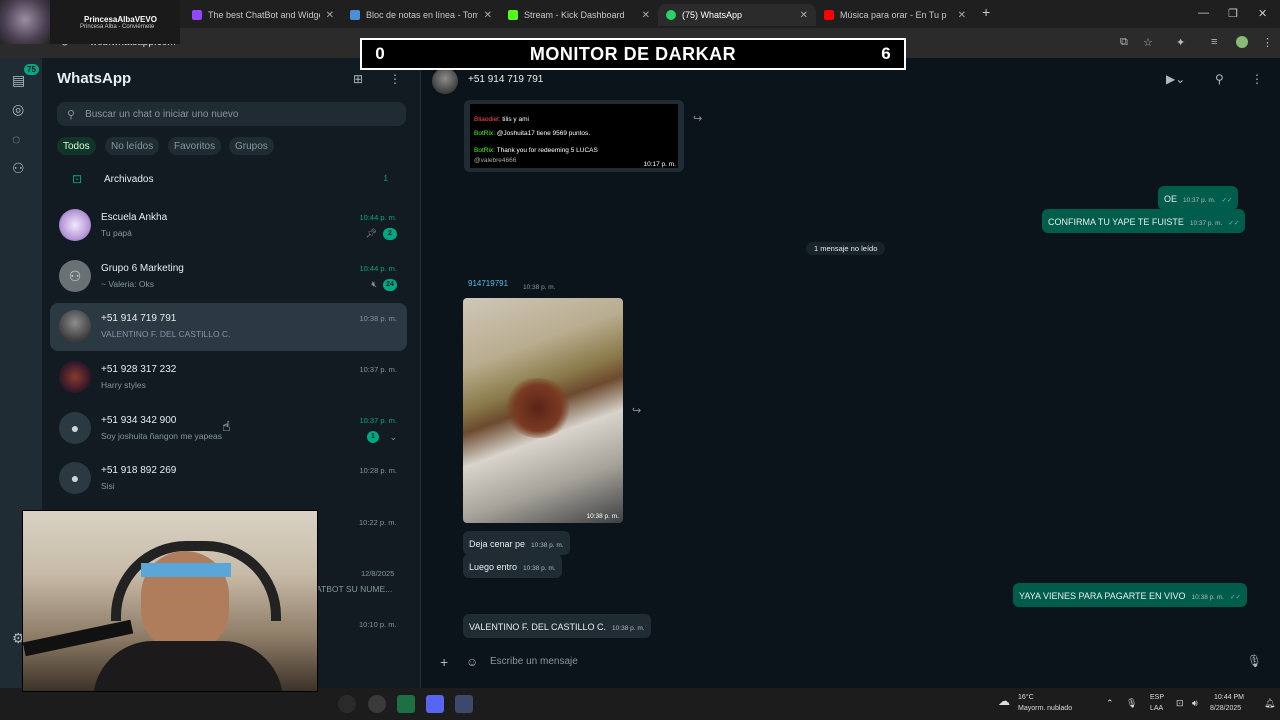 This screenshot has height=720, width=1280. Describe the element at coordinates (488, 283) in the screenshot. I see `sender-phone: 914719791` at that location.